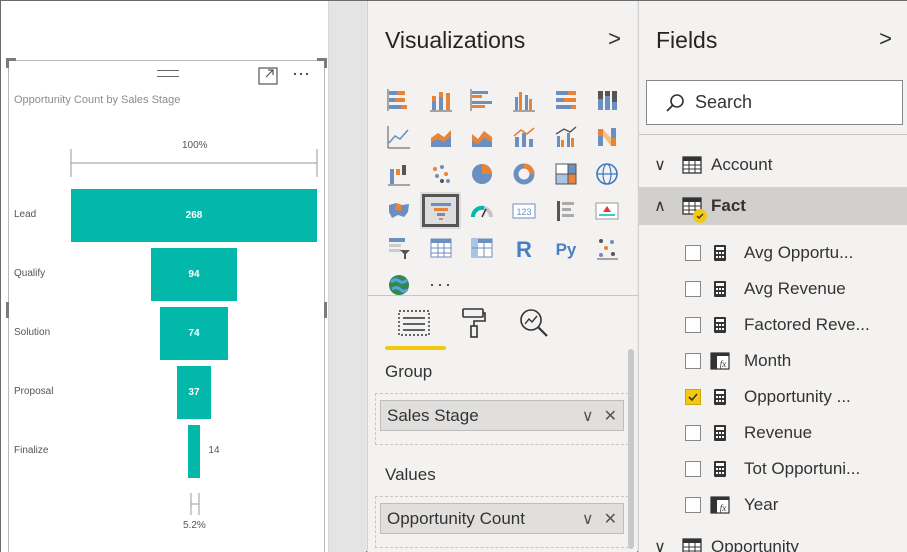 This screenshot has width=907, height=552. What do you see at coordinates (482, 99) in the screenshot?
I see `clustered-bar-chart-icon` at bounding box center [482, 99].